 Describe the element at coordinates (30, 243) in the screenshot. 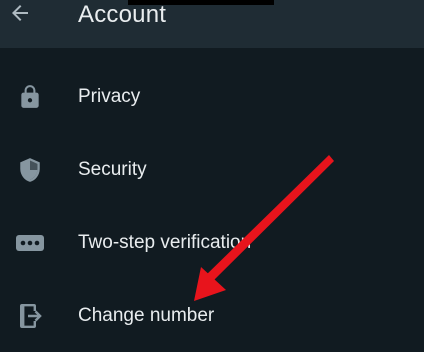

I see `dots-pin-icon` at that location.